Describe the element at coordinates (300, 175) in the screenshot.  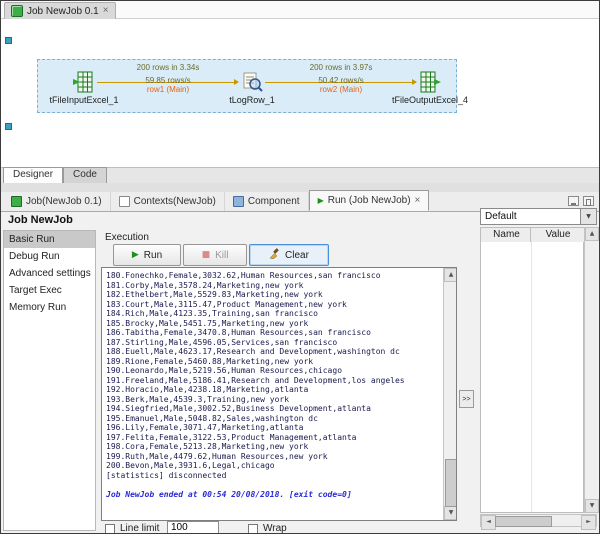
I see `view-tabbar: Designer Code` at that location.